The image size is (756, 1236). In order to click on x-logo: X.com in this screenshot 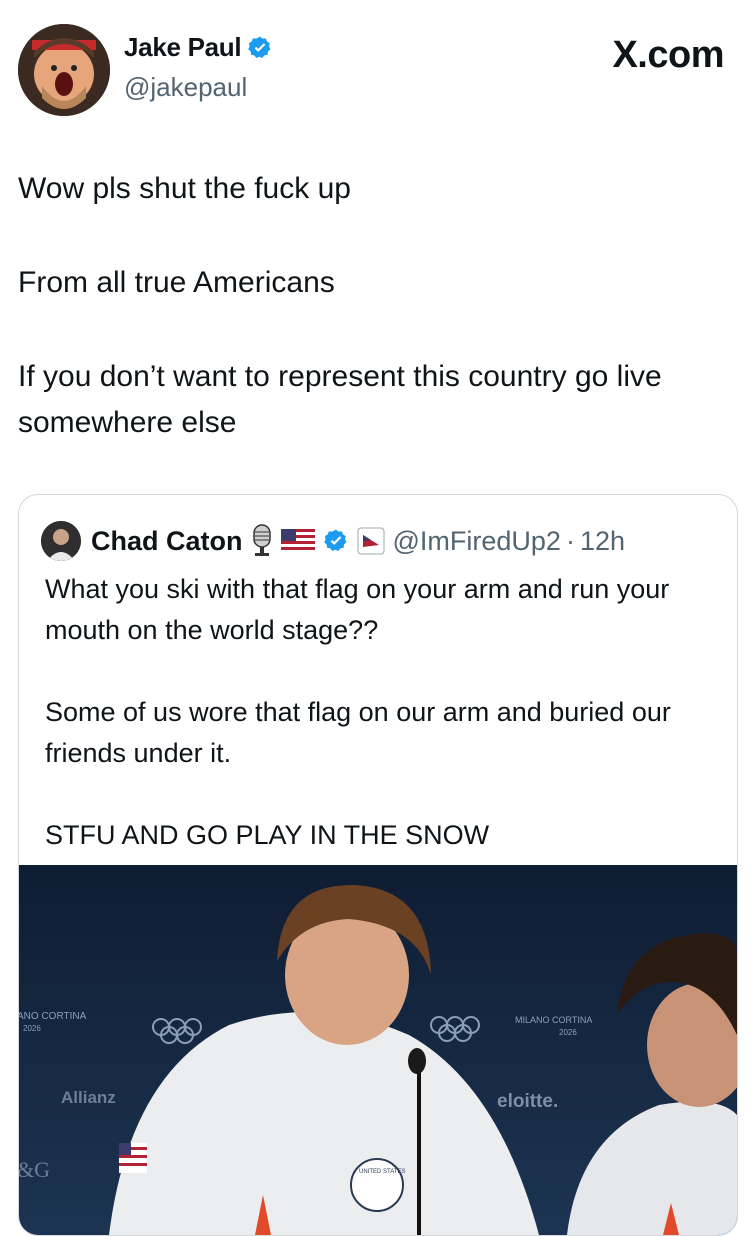, I will do `click(668, 55)`.